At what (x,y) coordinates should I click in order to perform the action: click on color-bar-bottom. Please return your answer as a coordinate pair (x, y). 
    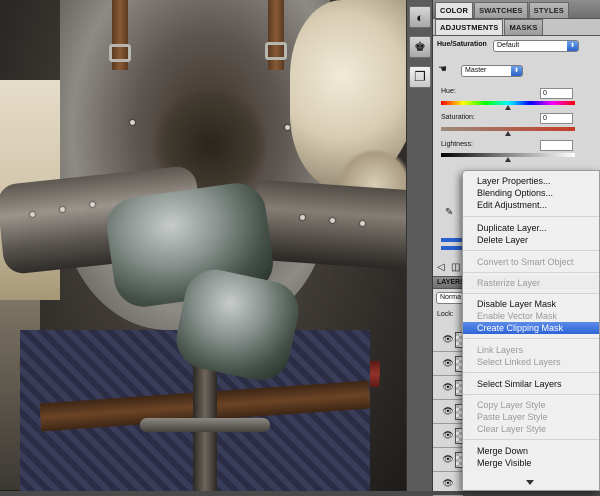
    Looking at the image, I should click on (452, 248).